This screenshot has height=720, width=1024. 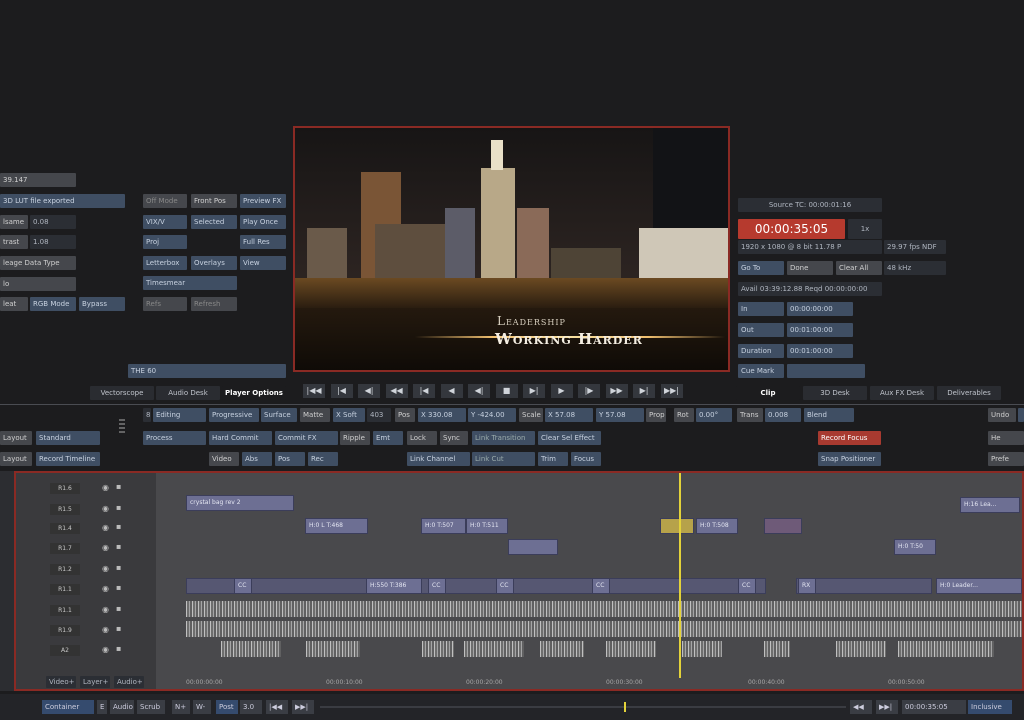 What do you see at coordinates (826, 371) in the screenshot?
I see `cue-mark-field` at bounding box center [826, 371].